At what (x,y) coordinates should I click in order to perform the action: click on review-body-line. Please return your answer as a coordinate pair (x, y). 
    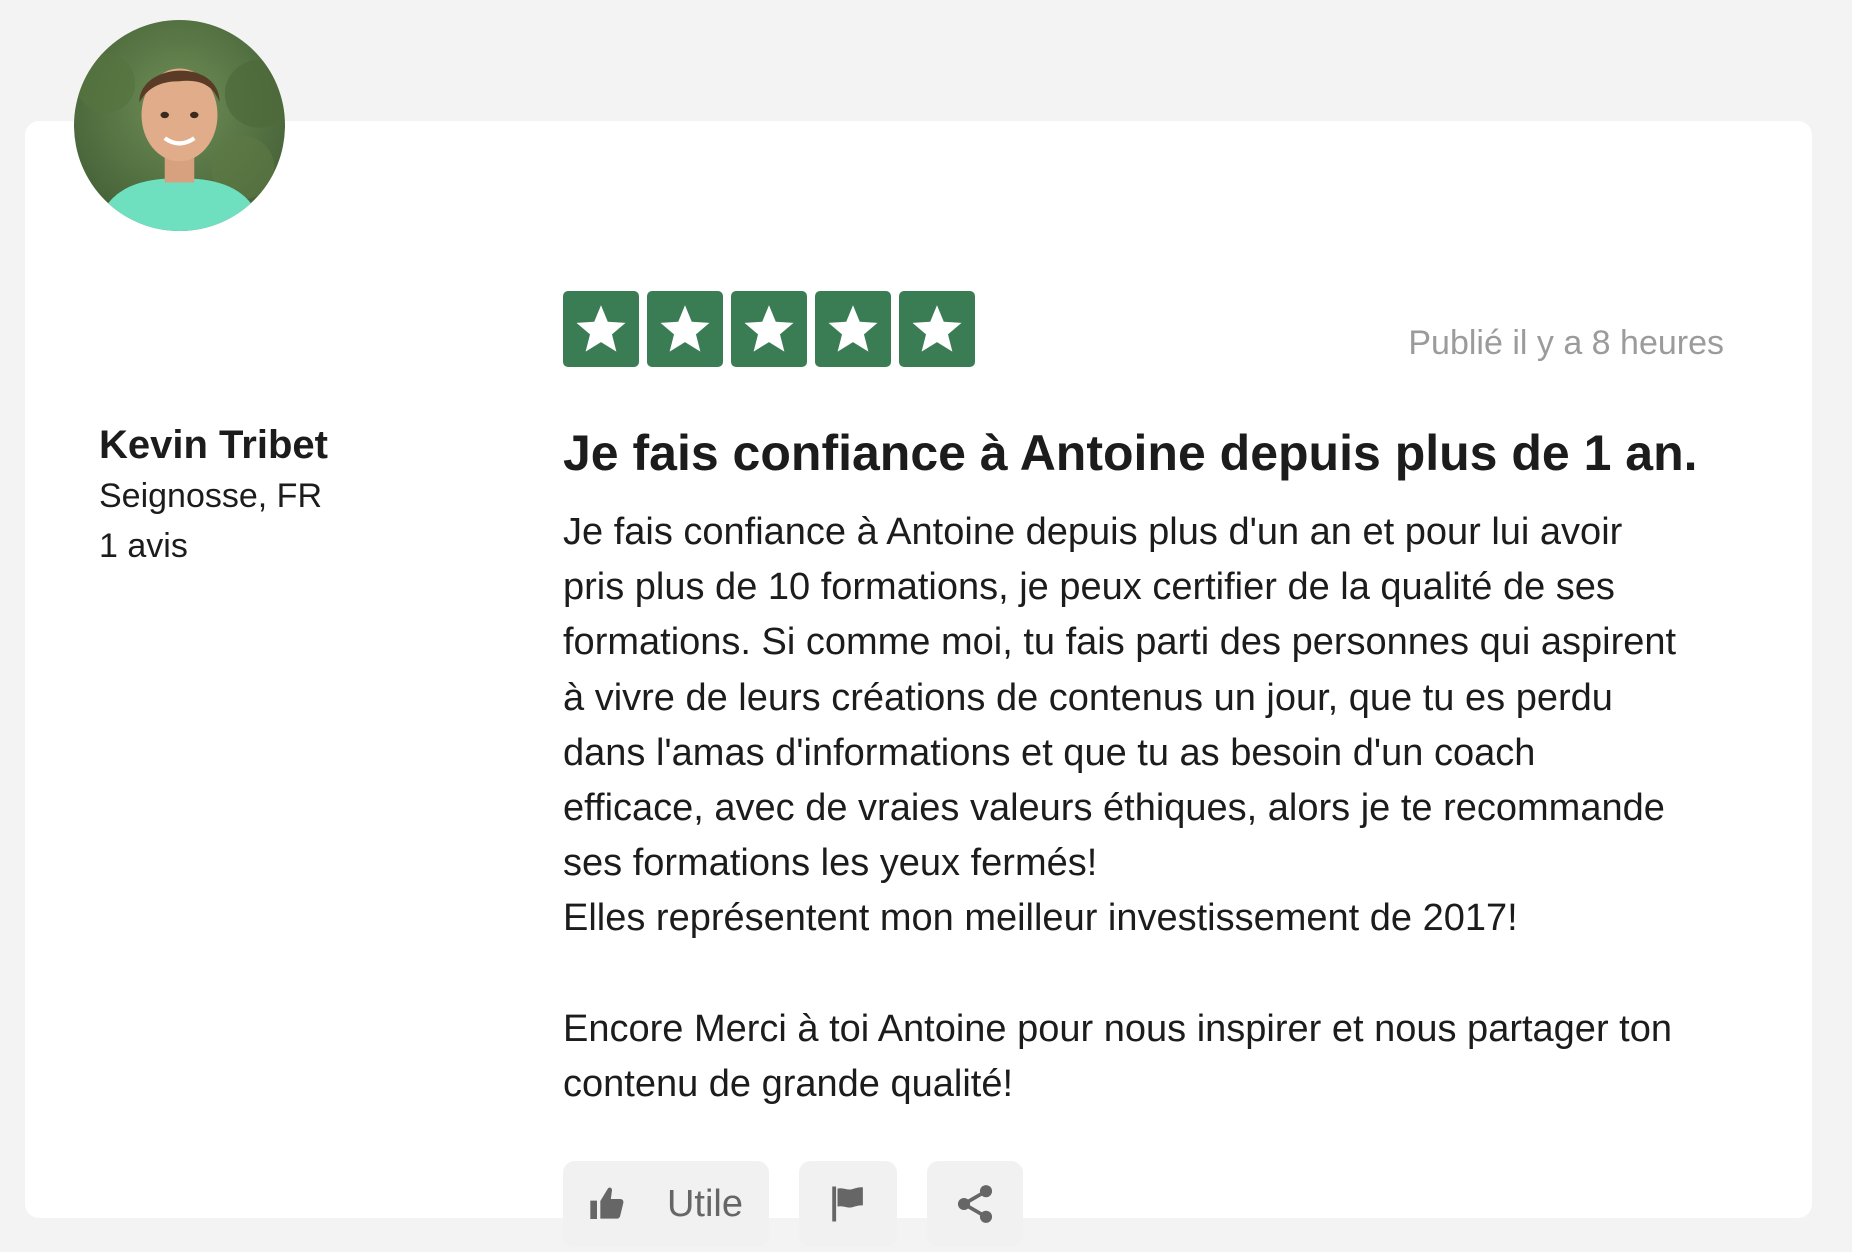
    Looking at the image, I should click on (1178, 974).